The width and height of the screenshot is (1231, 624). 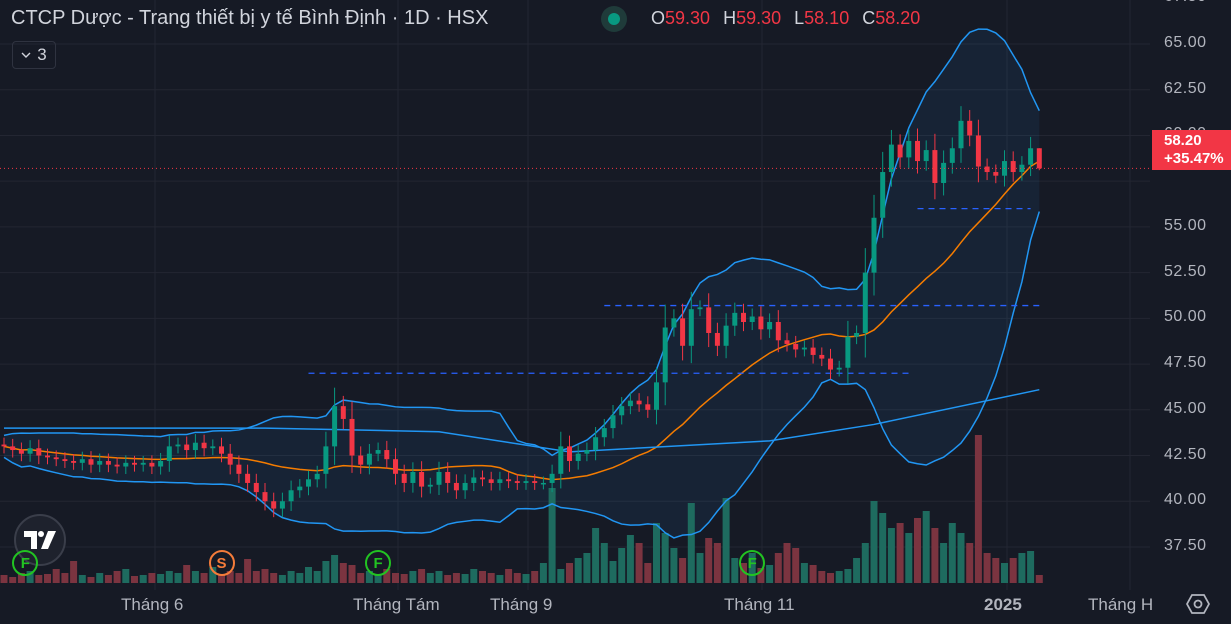 I want to click on last-price-label: 58.20 +35.47%, so click(x=1191, y=150).